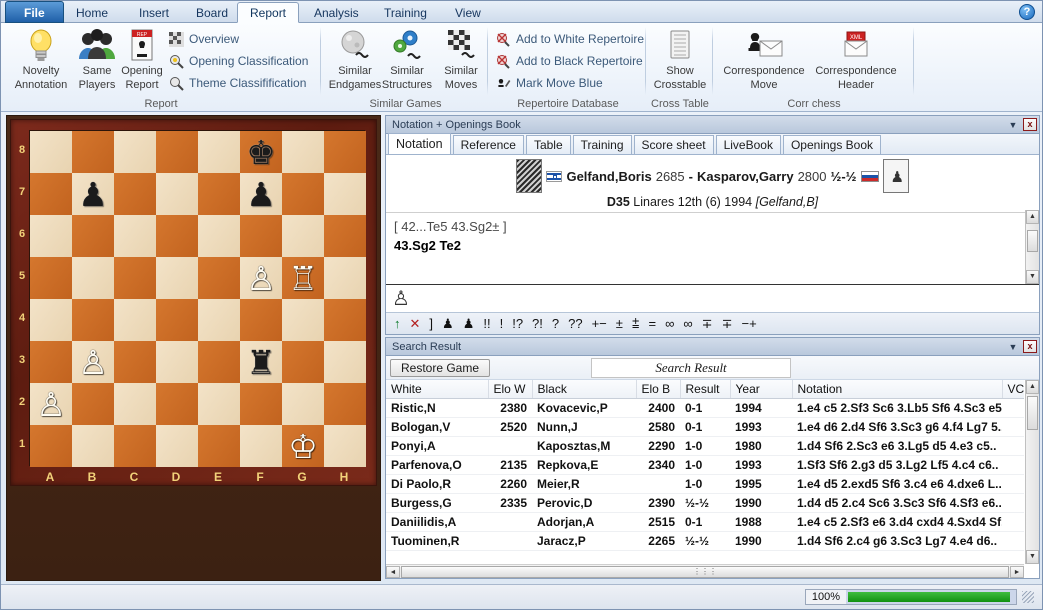  I want to click on square-e3, so click(219, 362).